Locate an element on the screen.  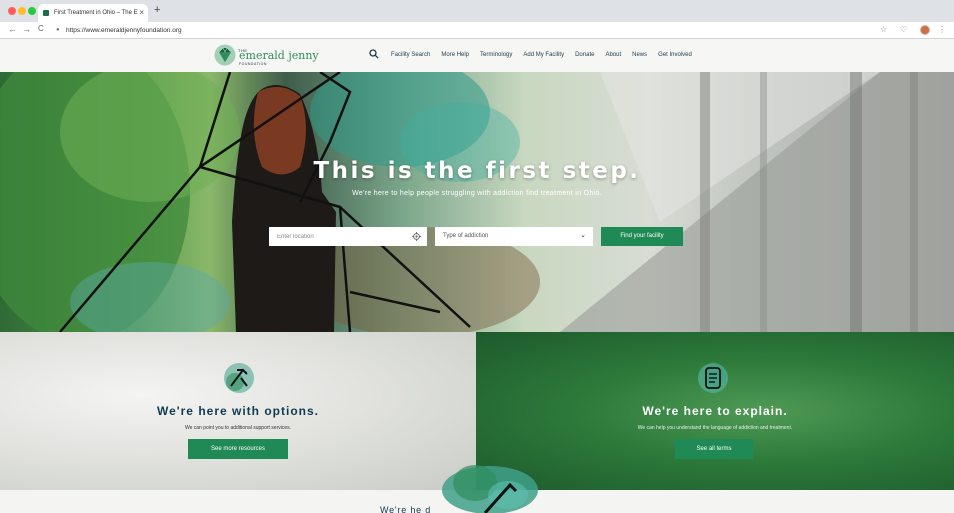
forward-icon: → is located at coordinates (26, 29).